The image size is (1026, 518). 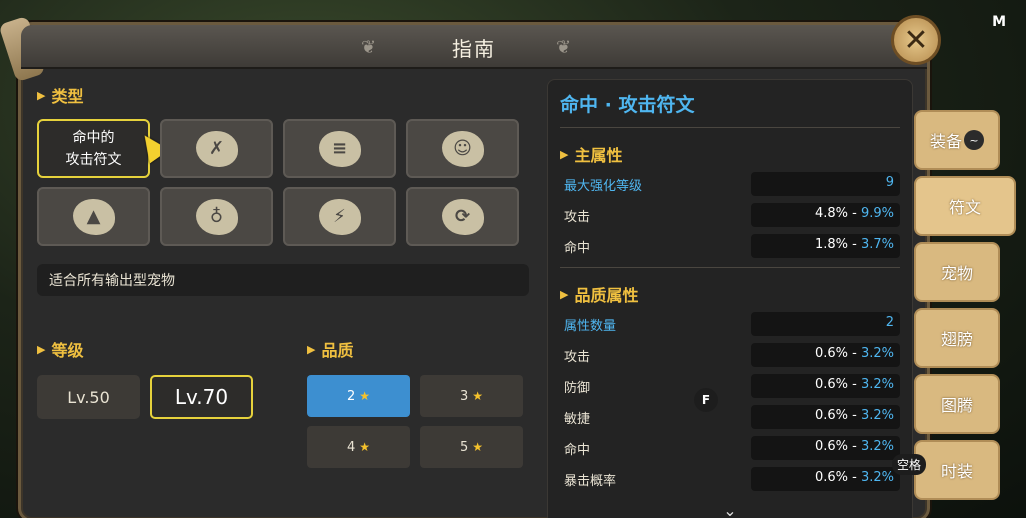 I want to click on stat-row: 攻击 0.6% - 3.2%, so click(x=730, y=355).